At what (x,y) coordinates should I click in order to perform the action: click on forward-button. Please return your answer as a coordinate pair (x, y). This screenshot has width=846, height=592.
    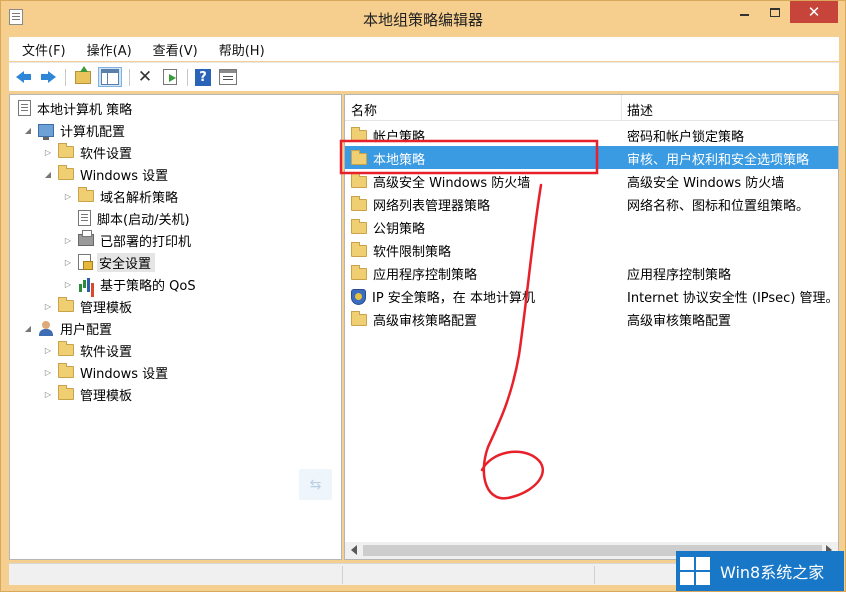
    Looking at the image, I should click on (48, 77).